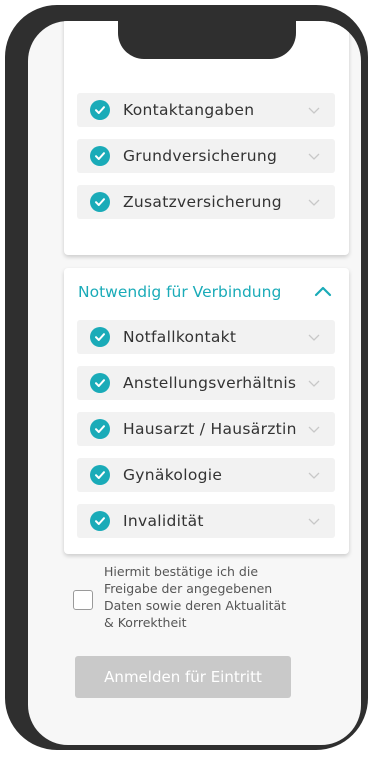  Describe the element at coordinates (200, 156) in the screenshot. I see `section-row-label: Grundversicherung` at that location.